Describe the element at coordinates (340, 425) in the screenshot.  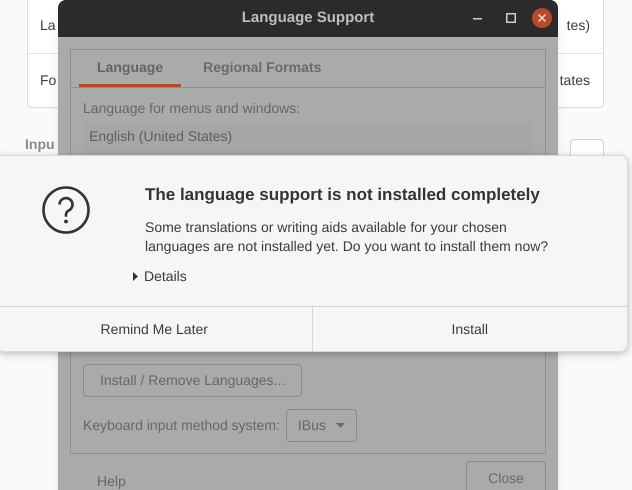
I see `dropdown-caret-icon` at that location.